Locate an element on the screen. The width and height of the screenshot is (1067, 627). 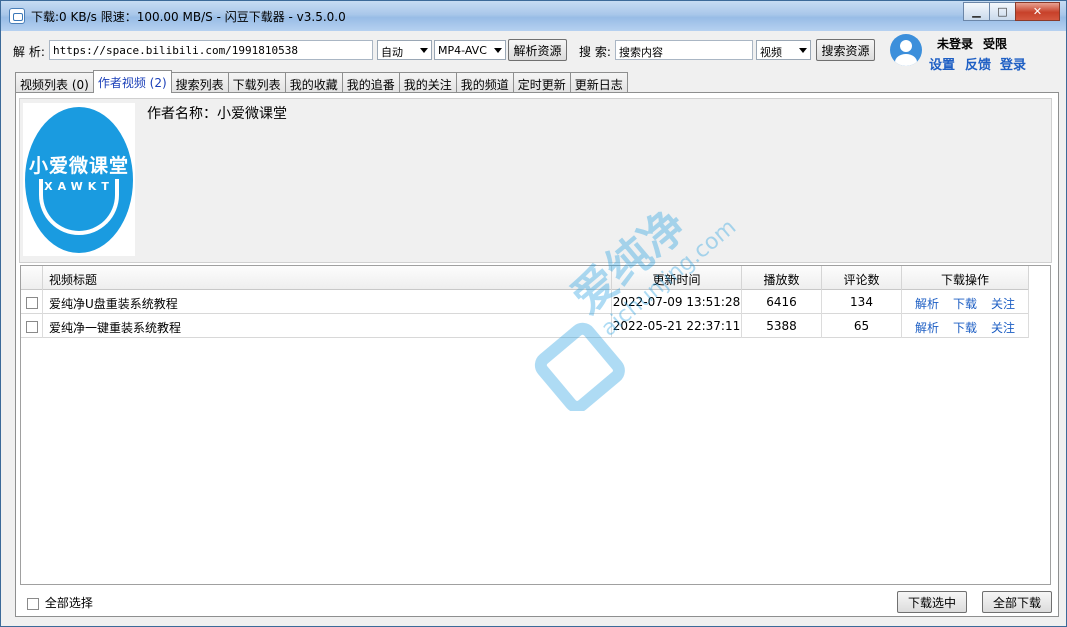
parse-resource-button: 解析资源 is located at coordinates (537, 50).